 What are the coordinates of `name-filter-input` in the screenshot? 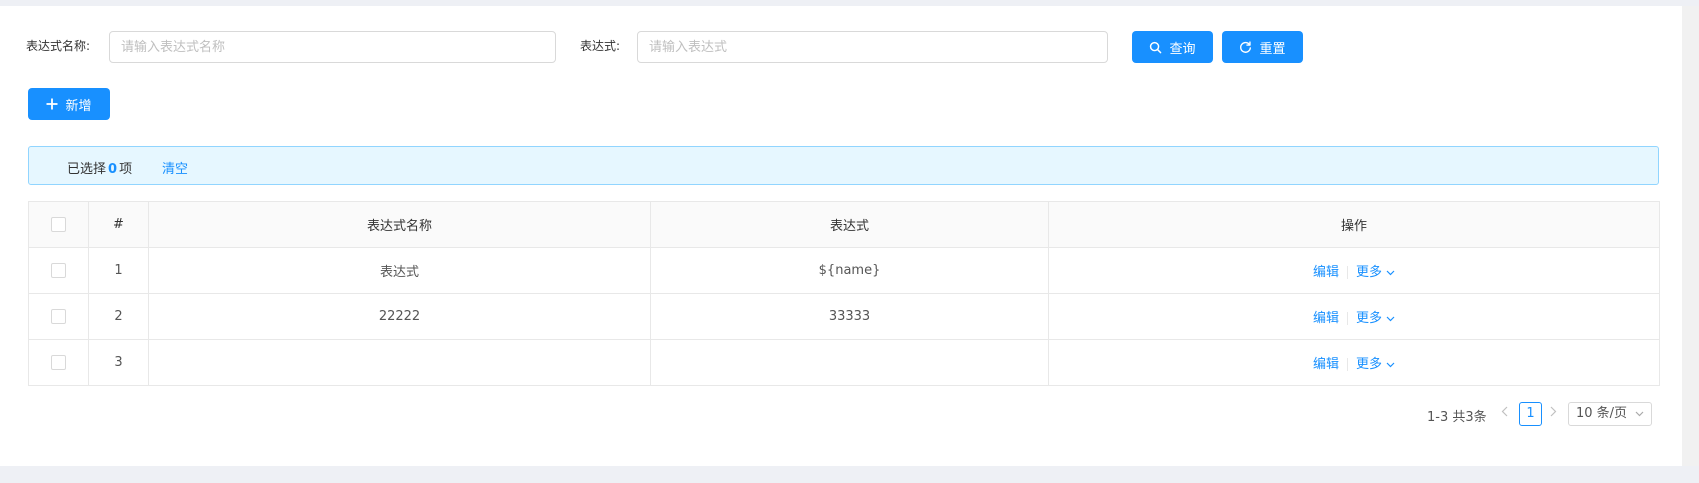 It's located at (332, 47).